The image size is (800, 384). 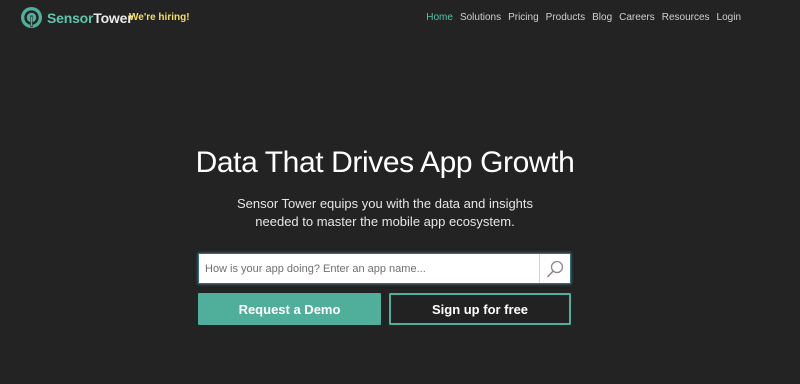 What do you see at coordinates (480, 309) in the screenshot?
I see `sign-up-button: Sign up for free` at bounding box center [480, 309].